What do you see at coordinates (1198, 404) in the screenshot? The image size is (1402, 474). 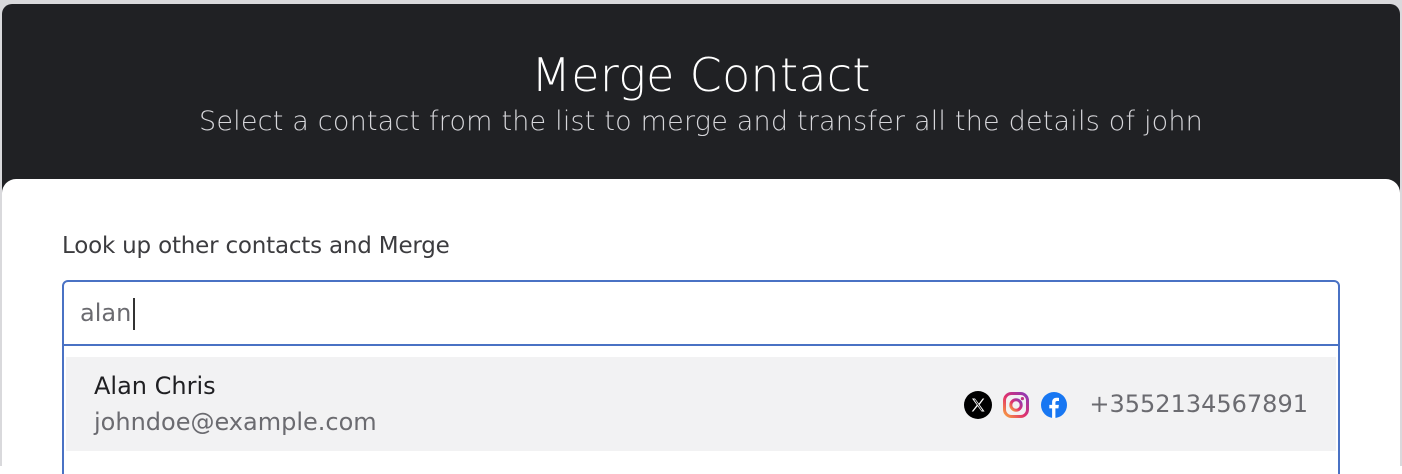 I see `result-phone: +3552134567891` at bounding box center [1198, 404].